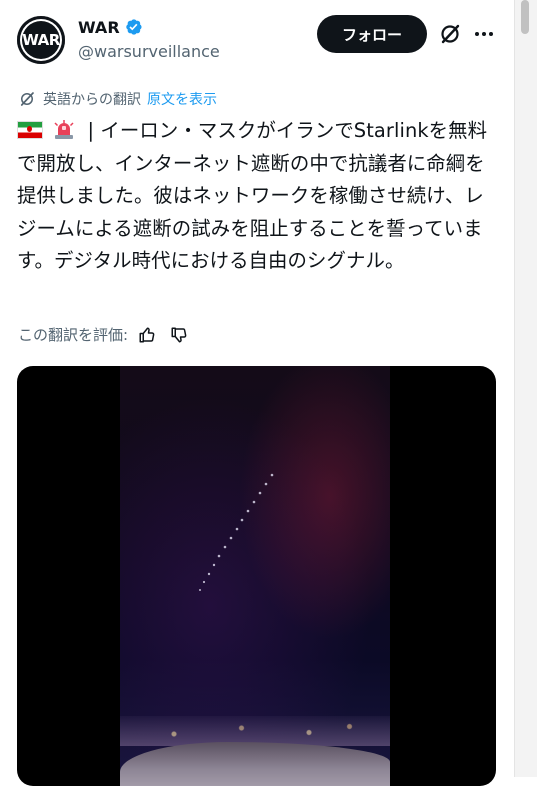 This screenshot has width=537, height=786. I want to click on translation-notice: 英語からの翻訳 原文を表示, so click(117, 99).